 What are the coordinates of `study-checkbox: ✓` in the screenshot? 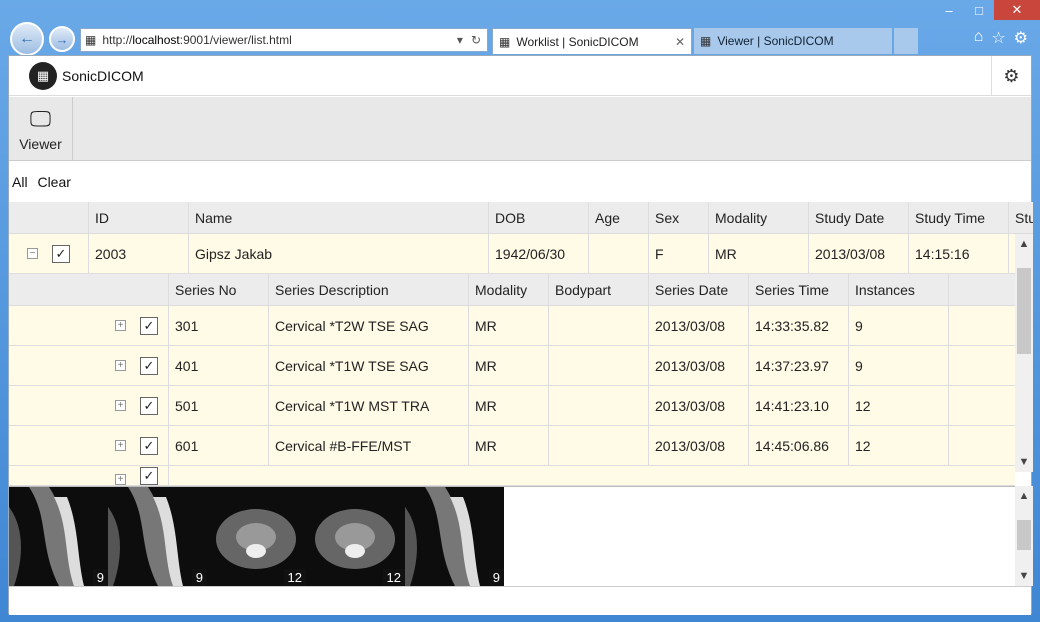 It's located at (61, 253).